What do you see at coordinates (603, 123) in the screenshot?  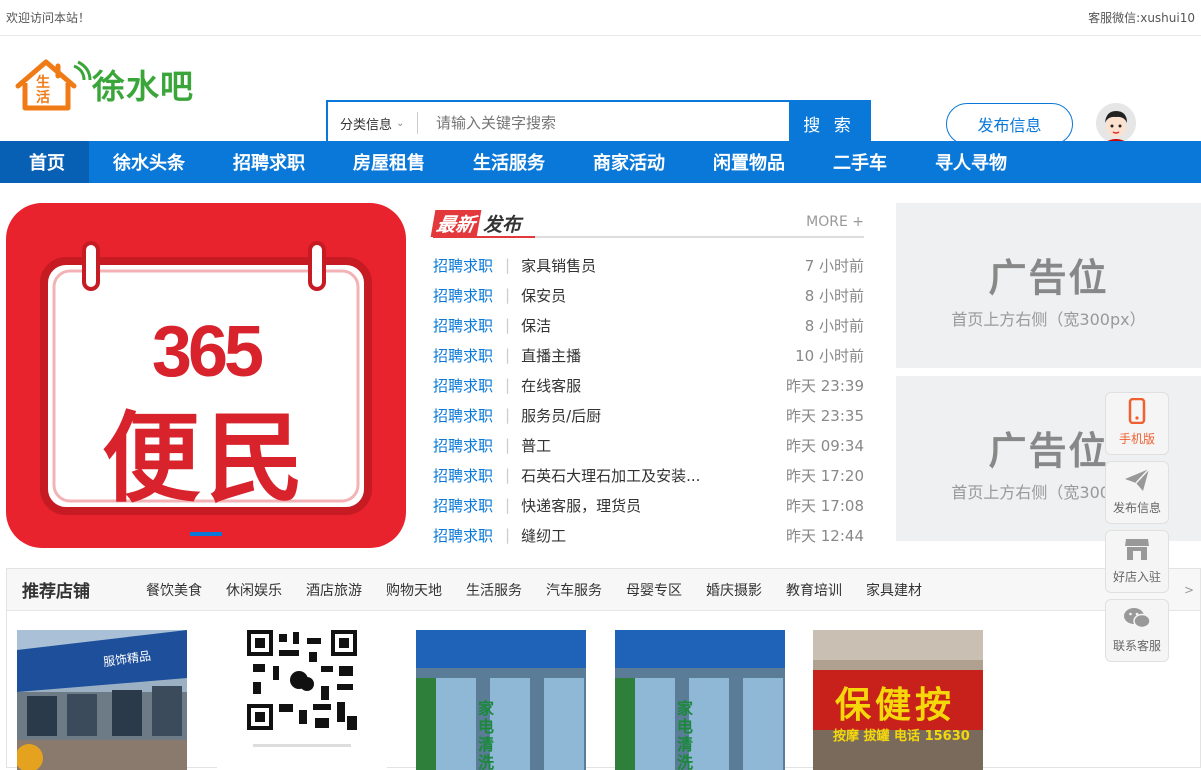 I see `search-input` at bounding box center [603, 123].